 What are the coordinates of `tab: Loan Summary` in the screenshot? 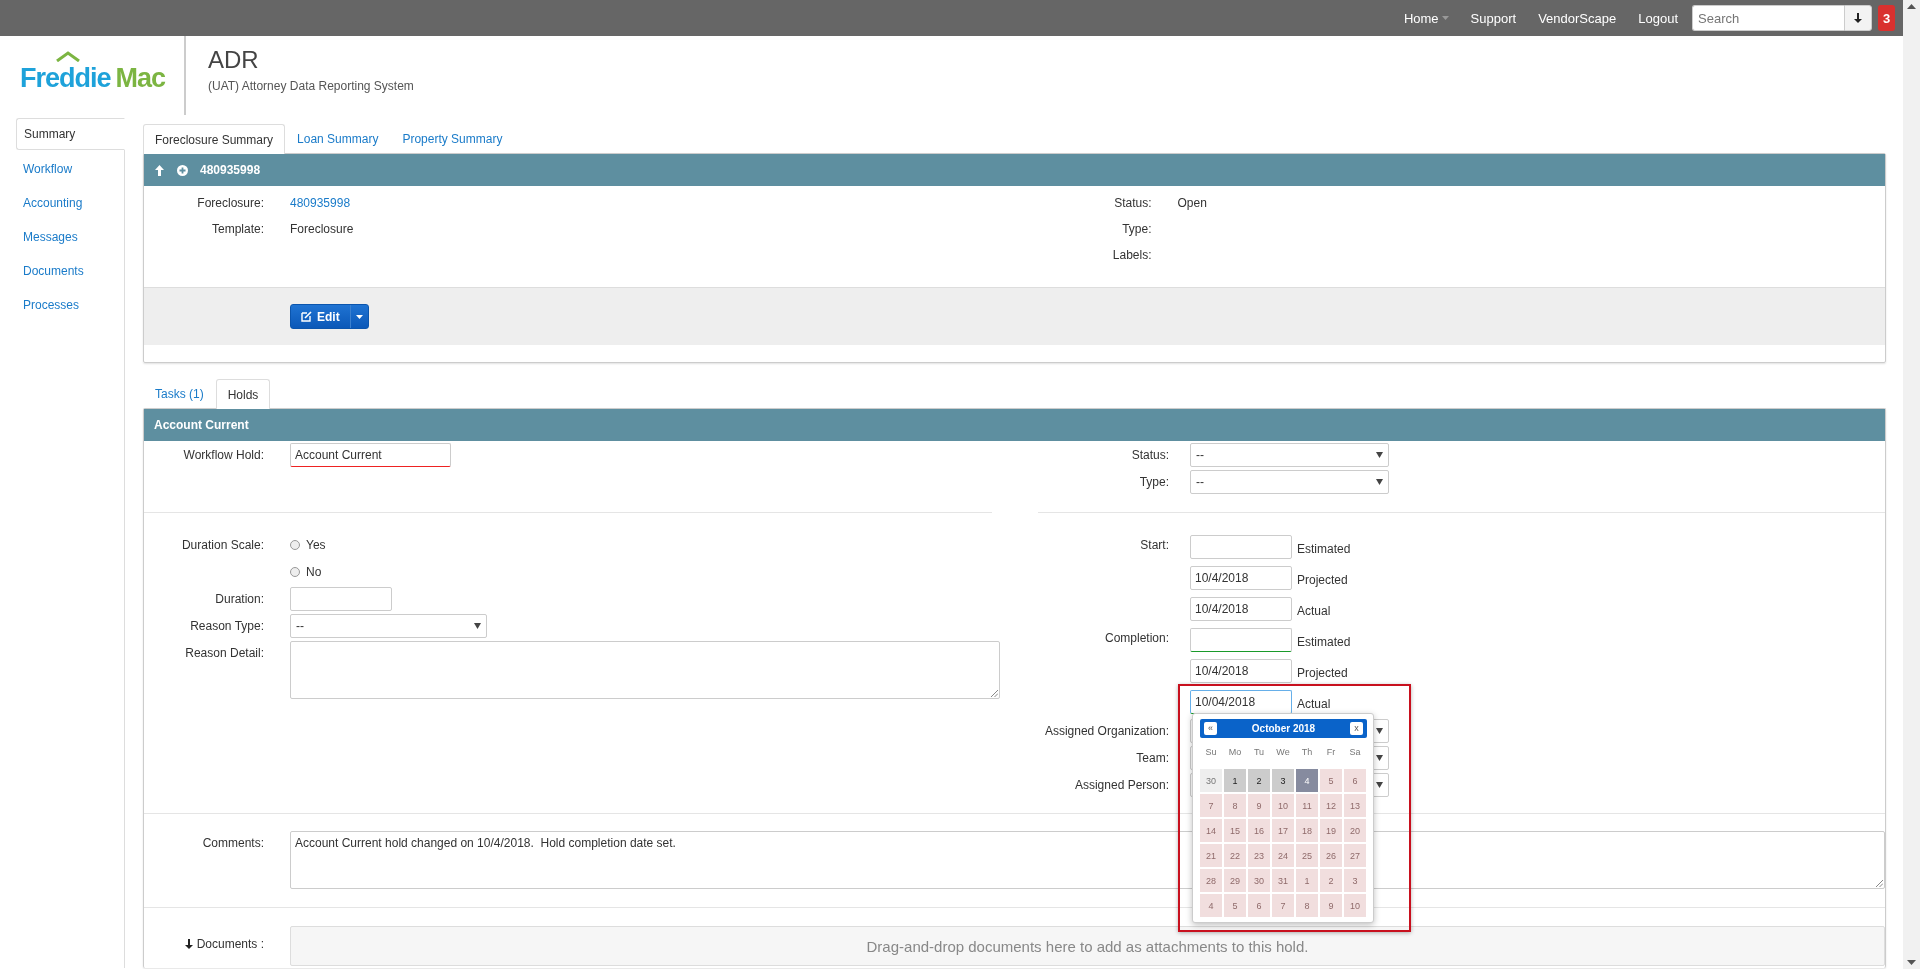 It's located at (338, 138).